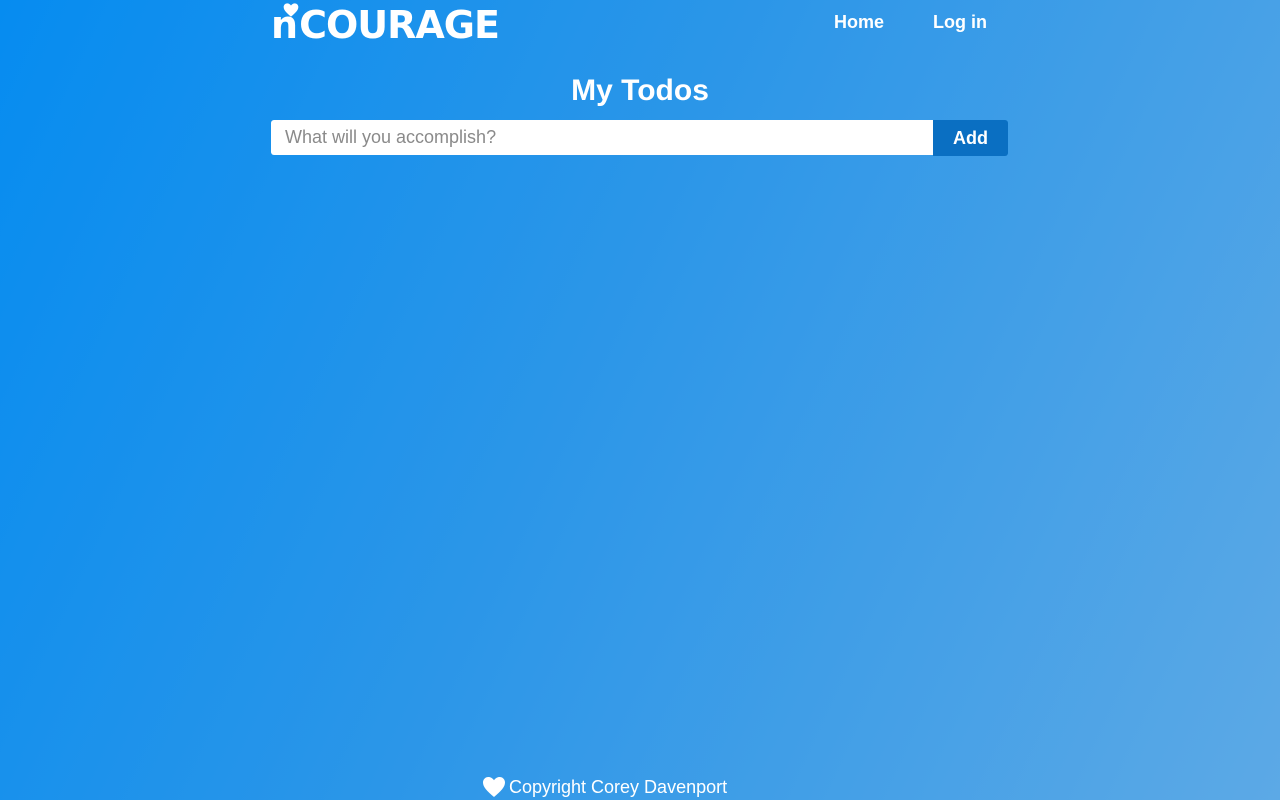 This screenshot has height=800, width=1280. What do you see at coordinates (639, 24) in the screenshot?
I see `site-header: n COURAGE Home Log in` at bounding box center [639, 24].